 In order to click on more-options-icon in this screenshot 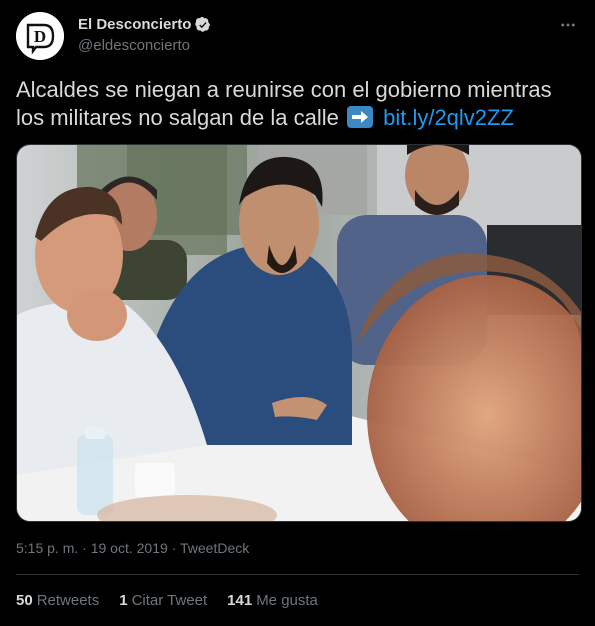, I will do `click(568, 25)`.